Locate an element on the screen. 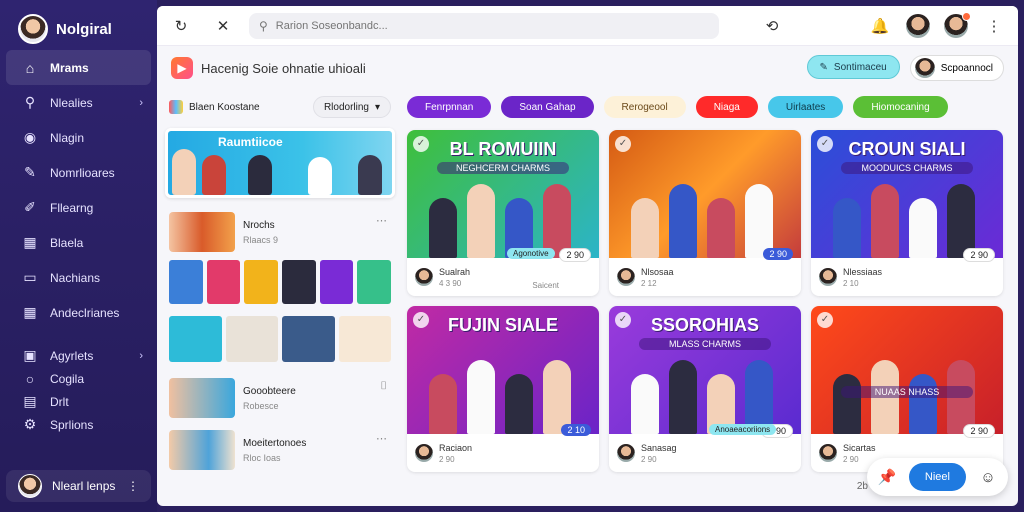  filter-chip: Uirlaates is located at coordinates (805, 107).